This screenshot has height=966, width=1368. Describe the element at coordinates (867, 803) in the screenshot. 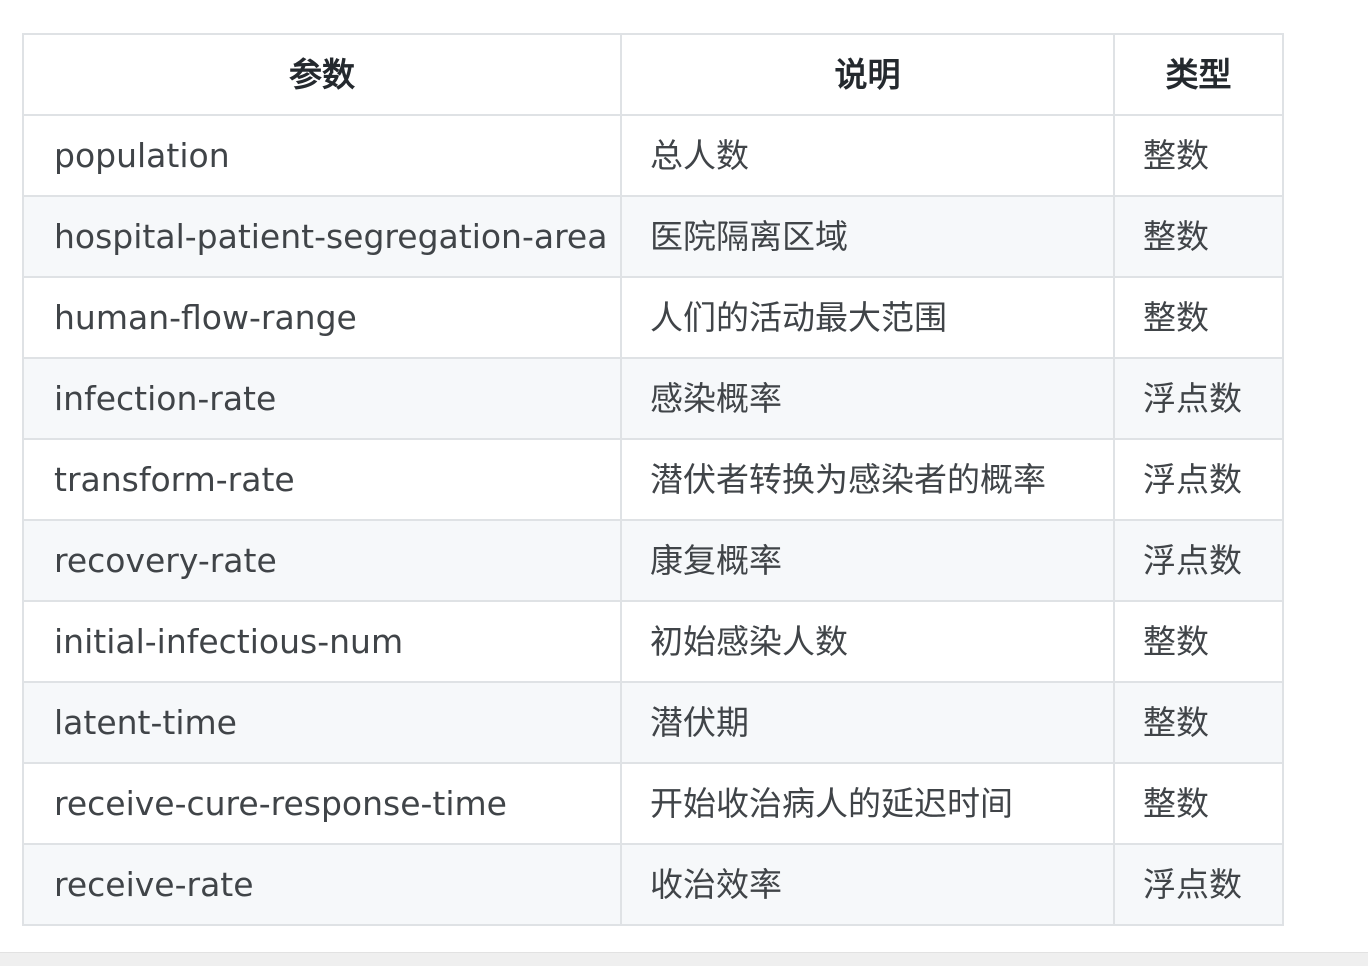

I see `cell-description: 开始收治病人的延迟时间` at that location.